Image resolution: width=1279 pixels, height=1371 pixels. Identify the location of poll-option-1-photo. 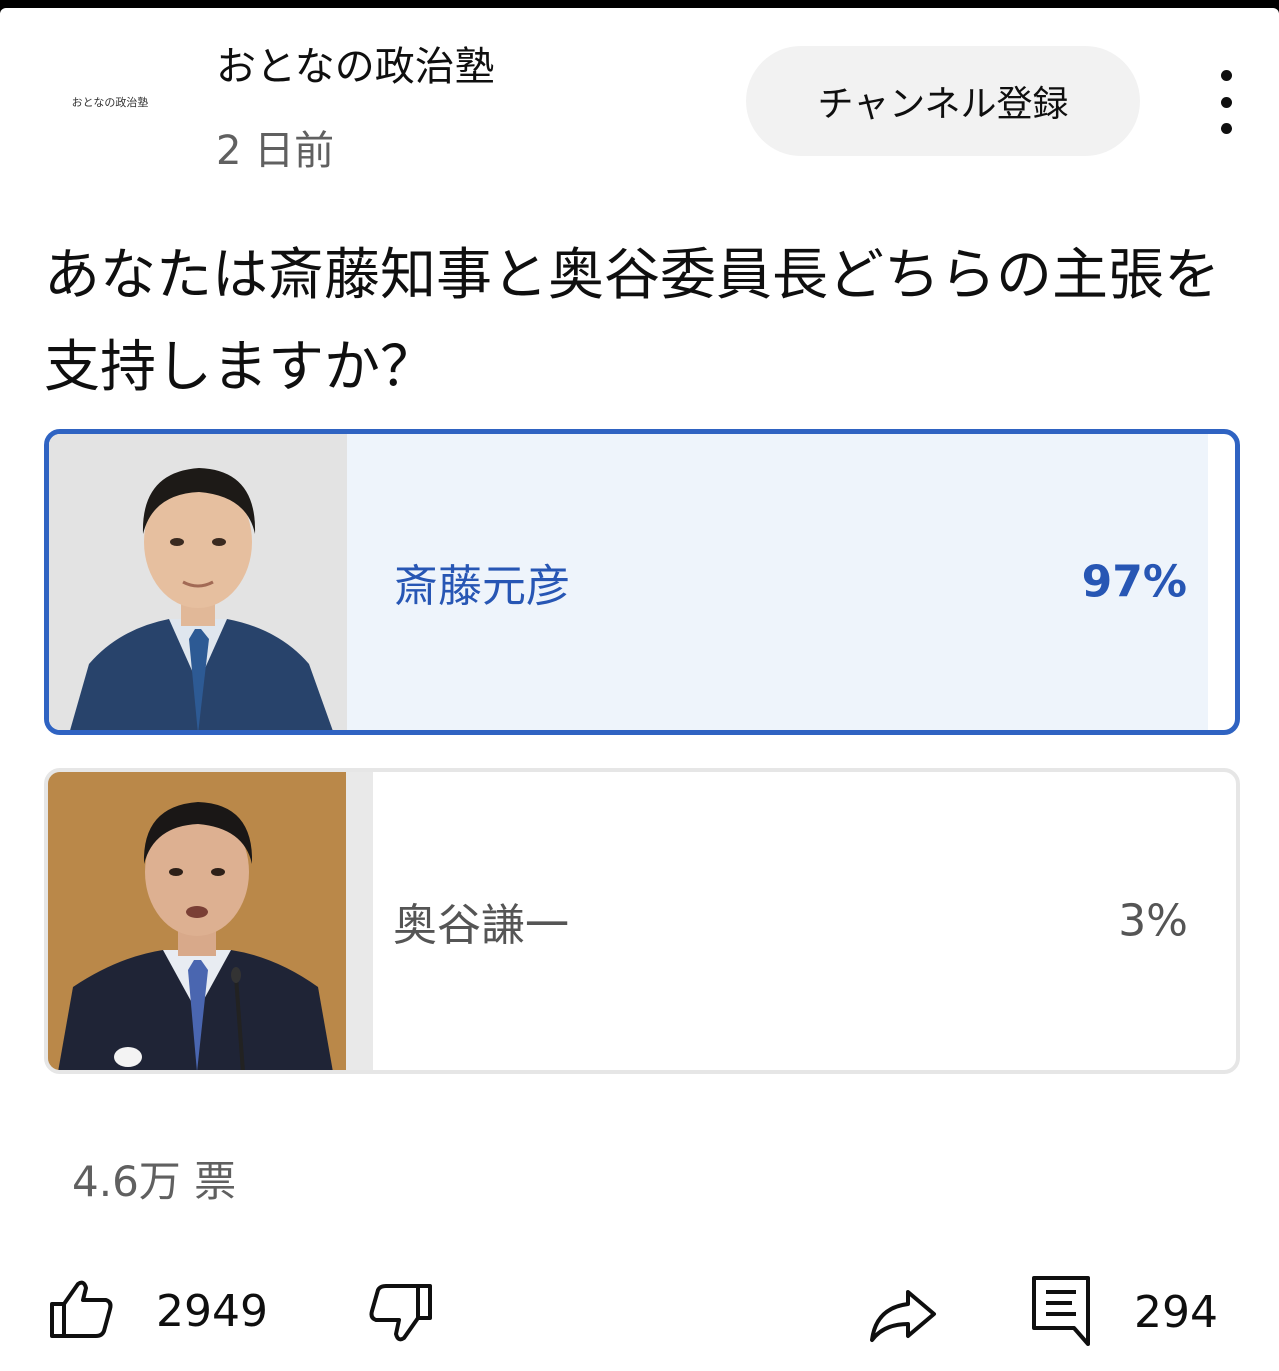
(198, 582).